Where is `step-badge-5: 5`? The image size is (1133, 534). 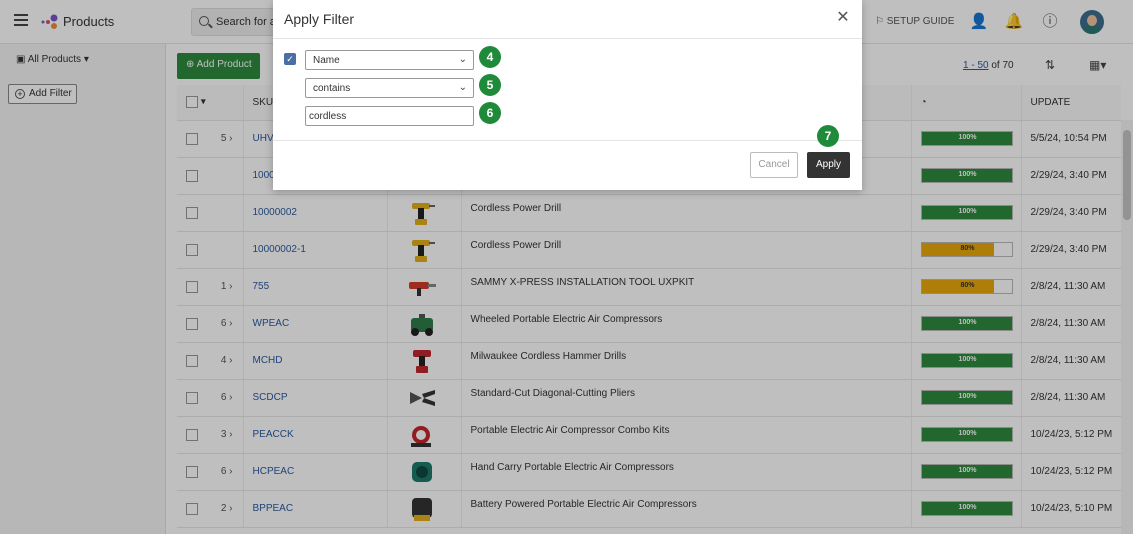
step-badge-5: 5 is located at coordinates (490, 85).